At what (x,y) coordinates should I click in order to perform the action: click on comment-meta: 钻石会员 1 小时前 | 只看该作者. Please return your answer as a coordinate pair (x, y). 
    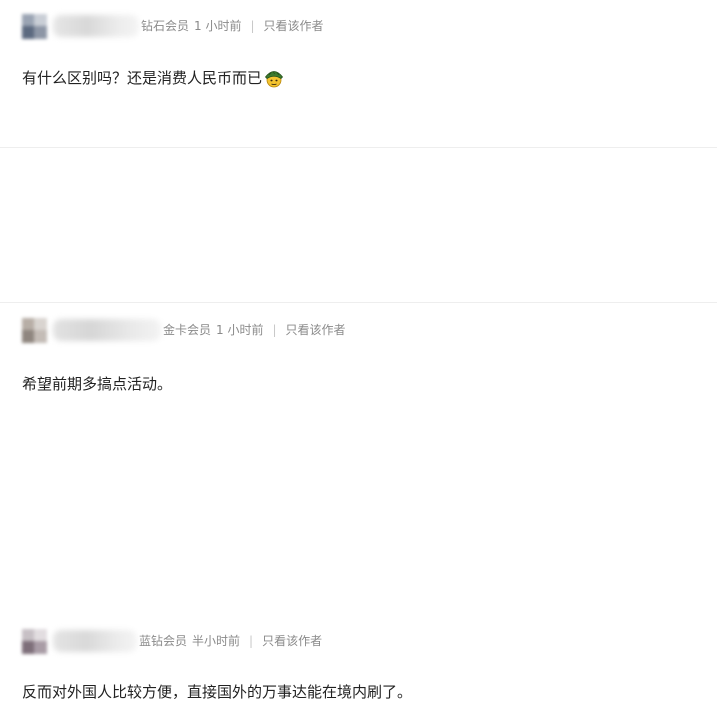
    Looking at the image, I should click on (173, 26).